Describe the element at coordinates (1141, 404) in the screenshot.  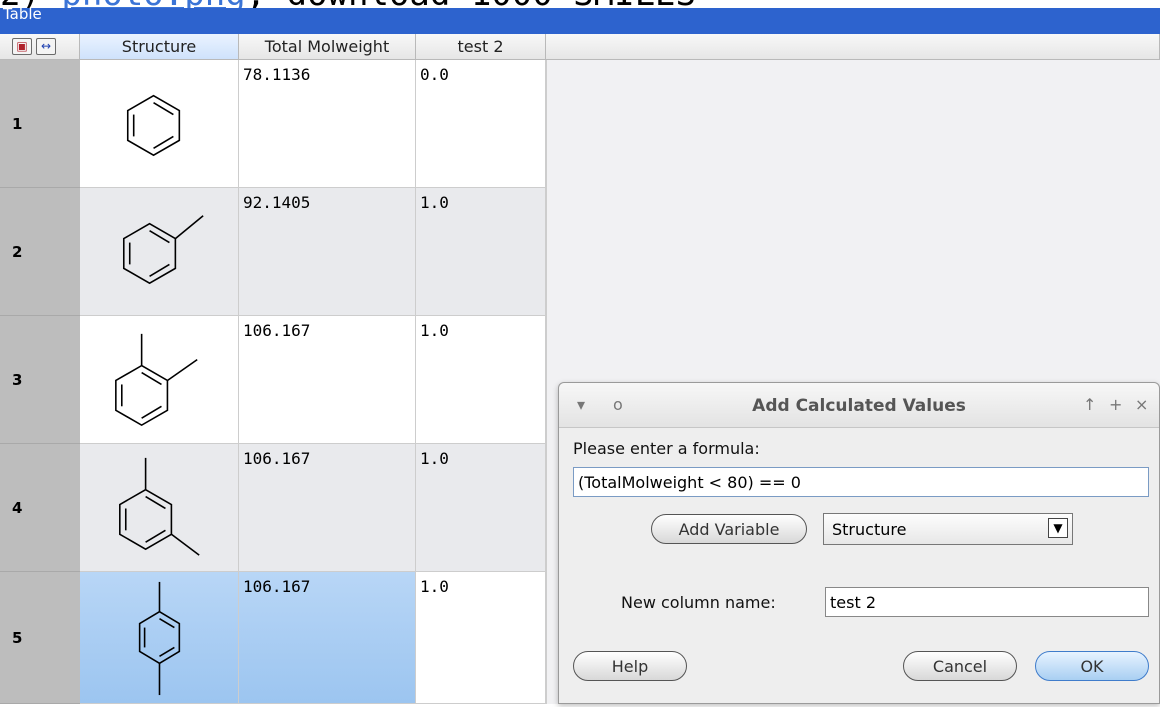
I see `close-icon: ×` at that location.